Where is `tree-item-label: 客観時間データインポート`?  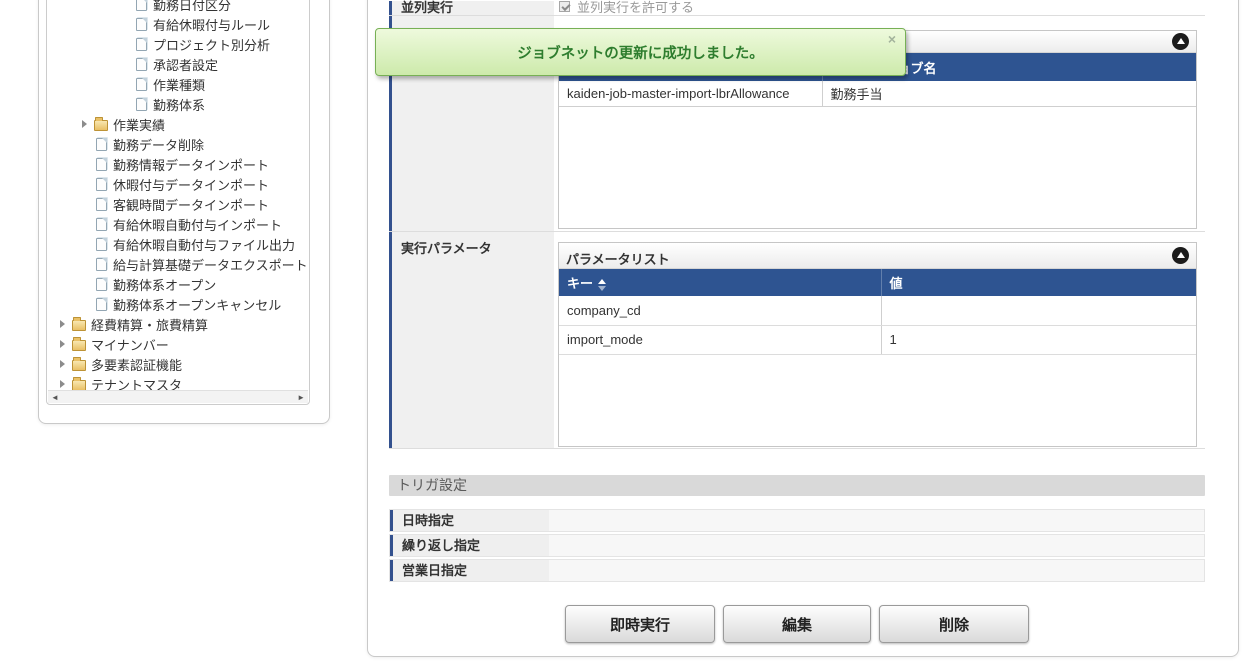 tree-item-label: 客観時間データインポート is located at coordinates (191, 205).